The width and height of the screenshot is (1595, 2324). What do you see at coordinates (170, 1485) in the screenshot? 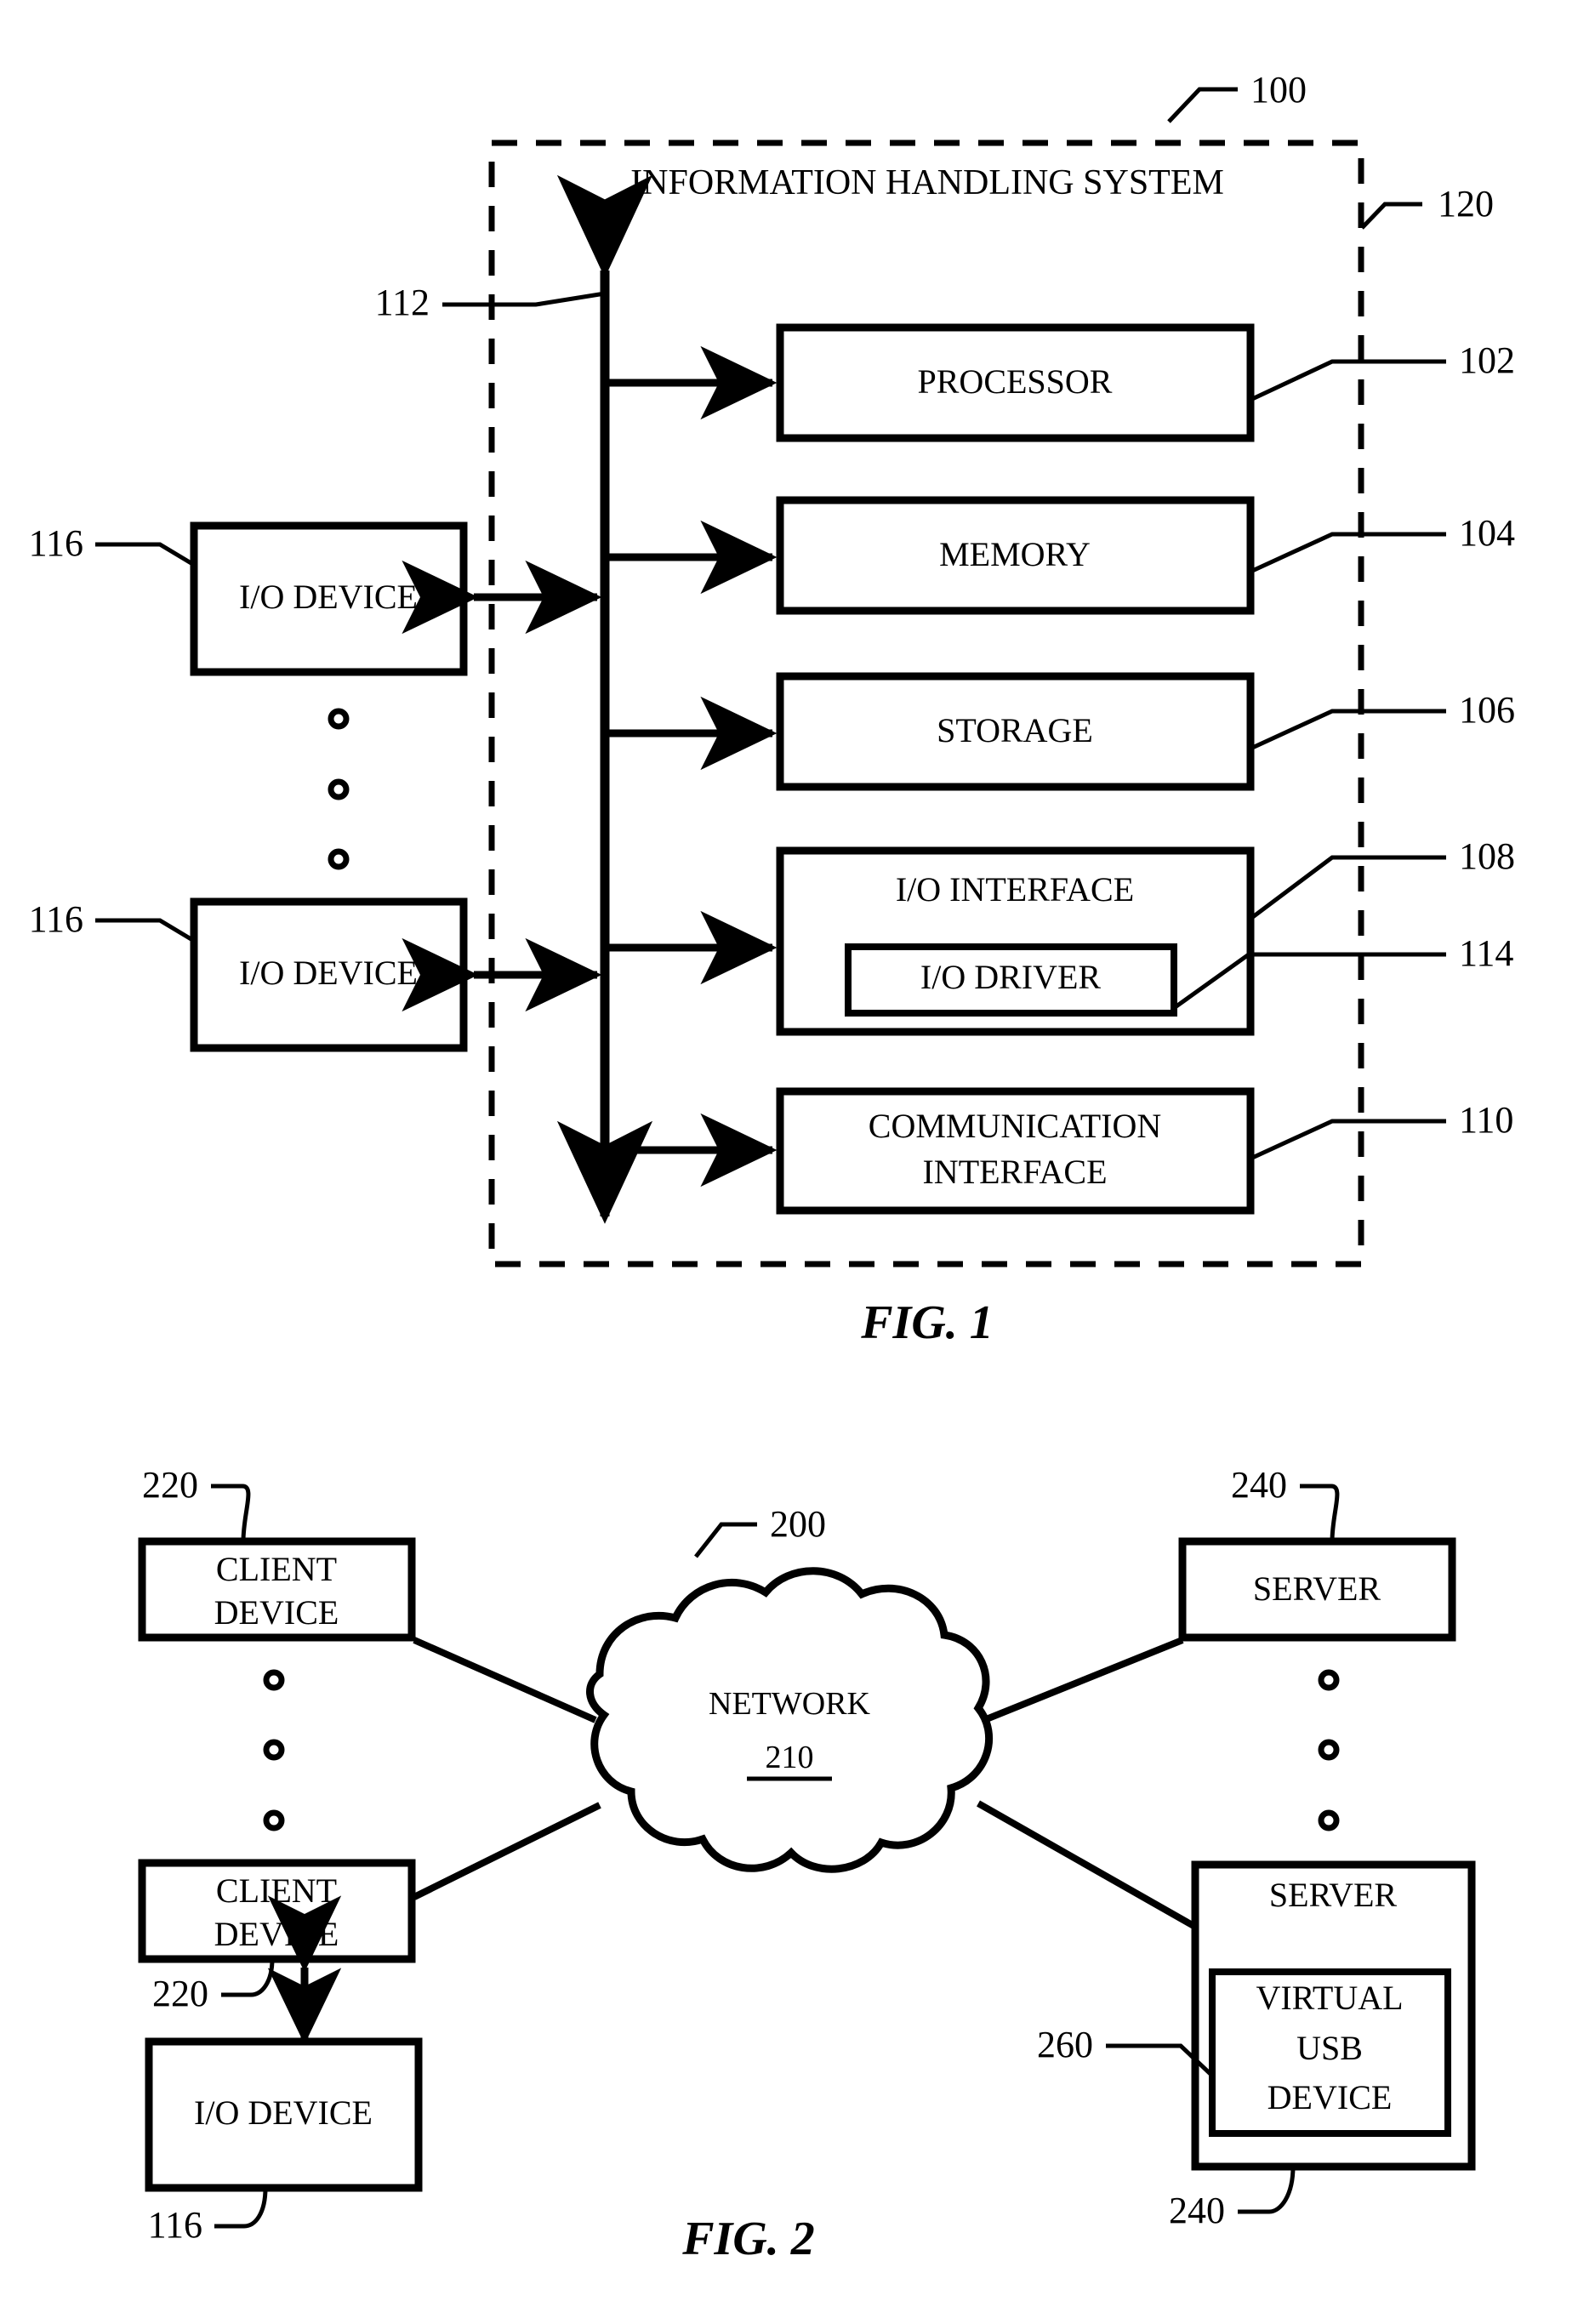
I see `ref-label-220-upper: 220` at bounding box center [170, 1485].